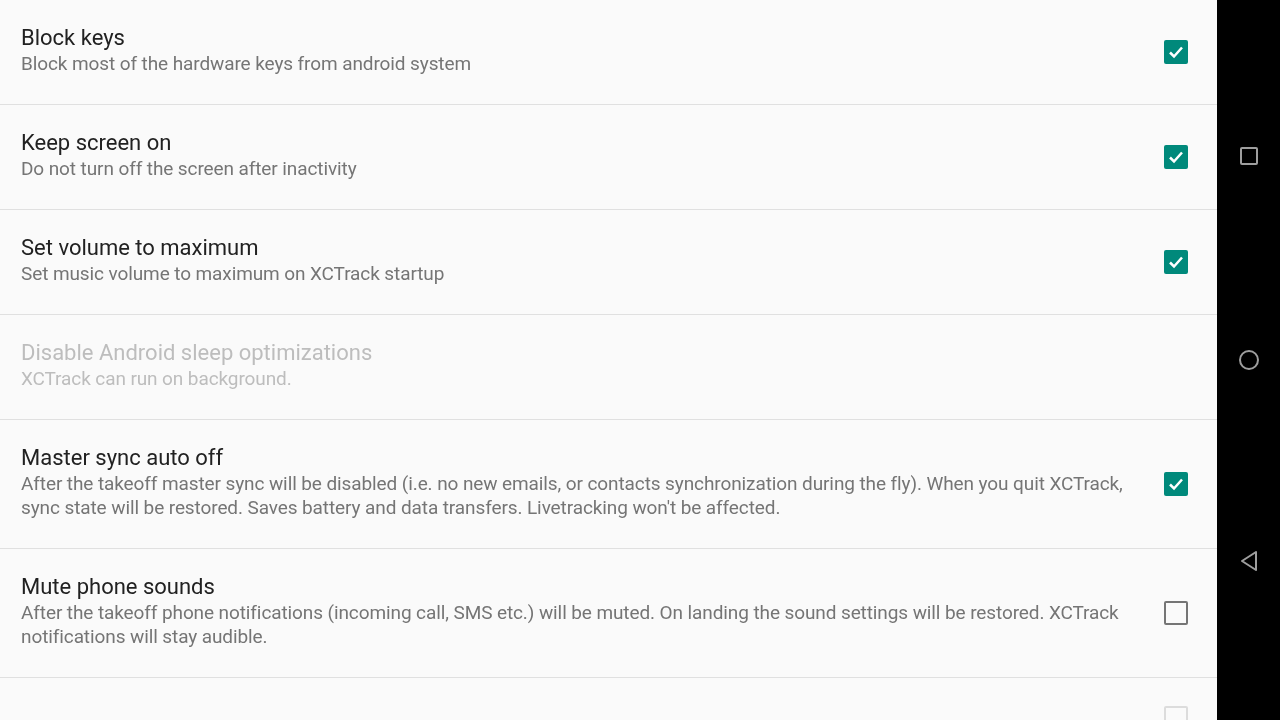  What do you see at coordinates (123, 458) in the screenshot?
I see `setting-title: Master sync auto off` at bounding box center [123, 458].